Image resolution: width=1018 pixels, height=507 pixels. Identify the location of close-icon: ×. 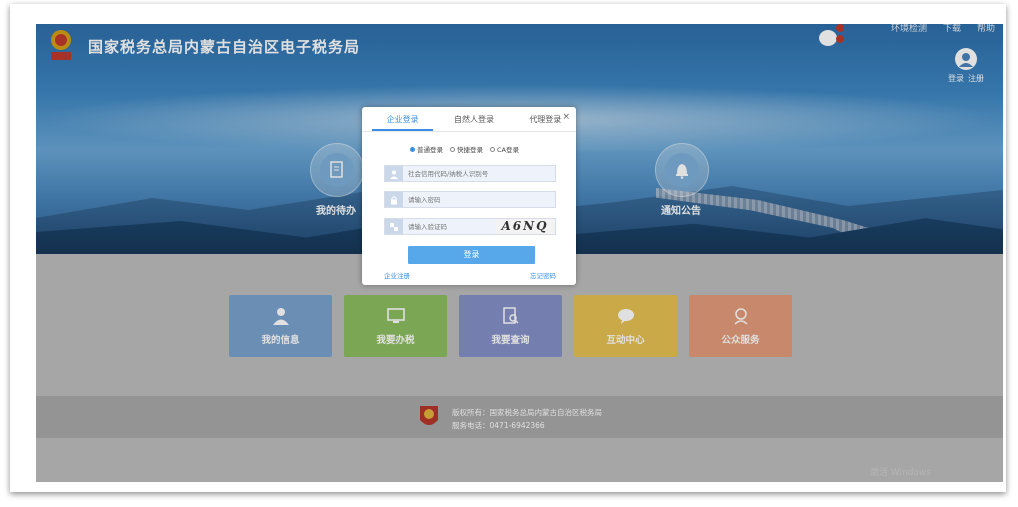
(566, 117).